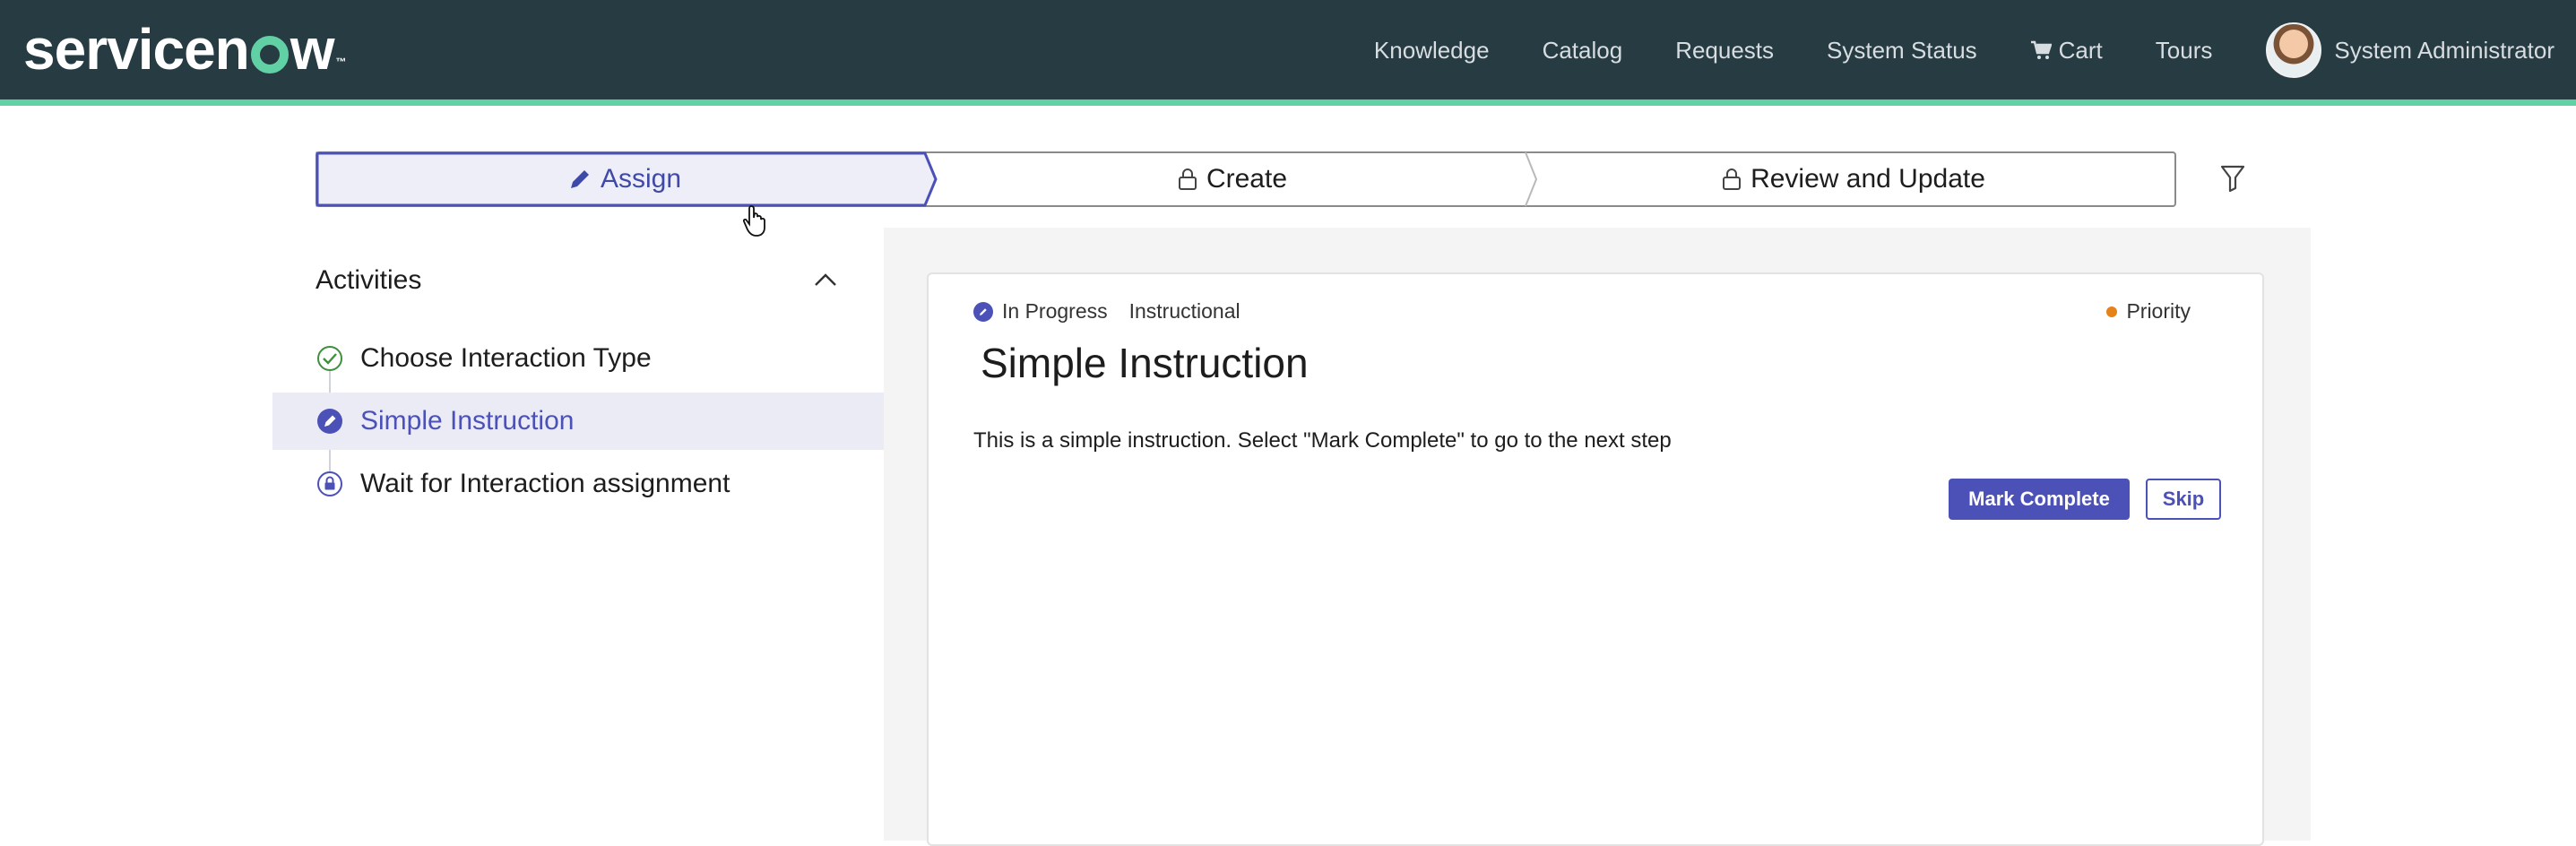  What do you see at coordinates (1055, 311) in the screenshot?
I see `status-label: In Progress` at bounding box center [1055, 311].